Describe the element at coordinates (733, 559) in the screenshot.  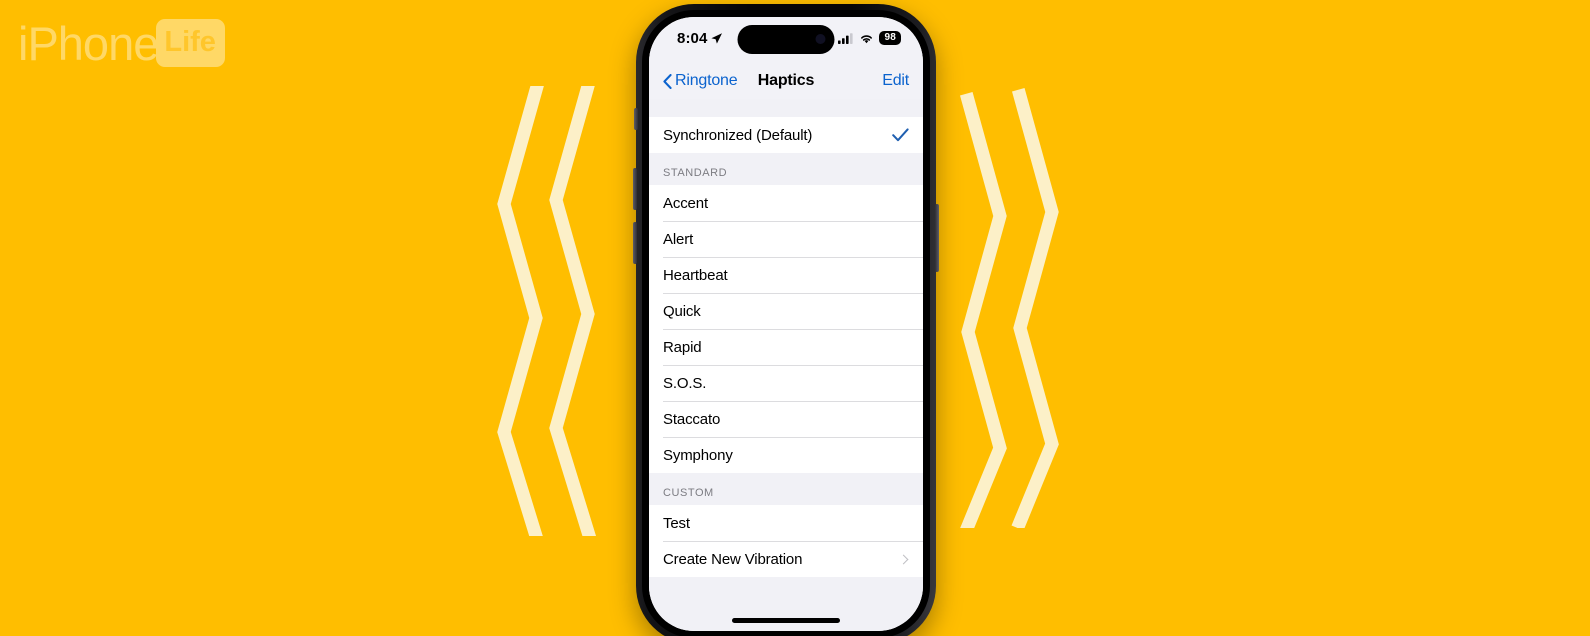
I see `list-item-label: Create New Vibration` at that location.